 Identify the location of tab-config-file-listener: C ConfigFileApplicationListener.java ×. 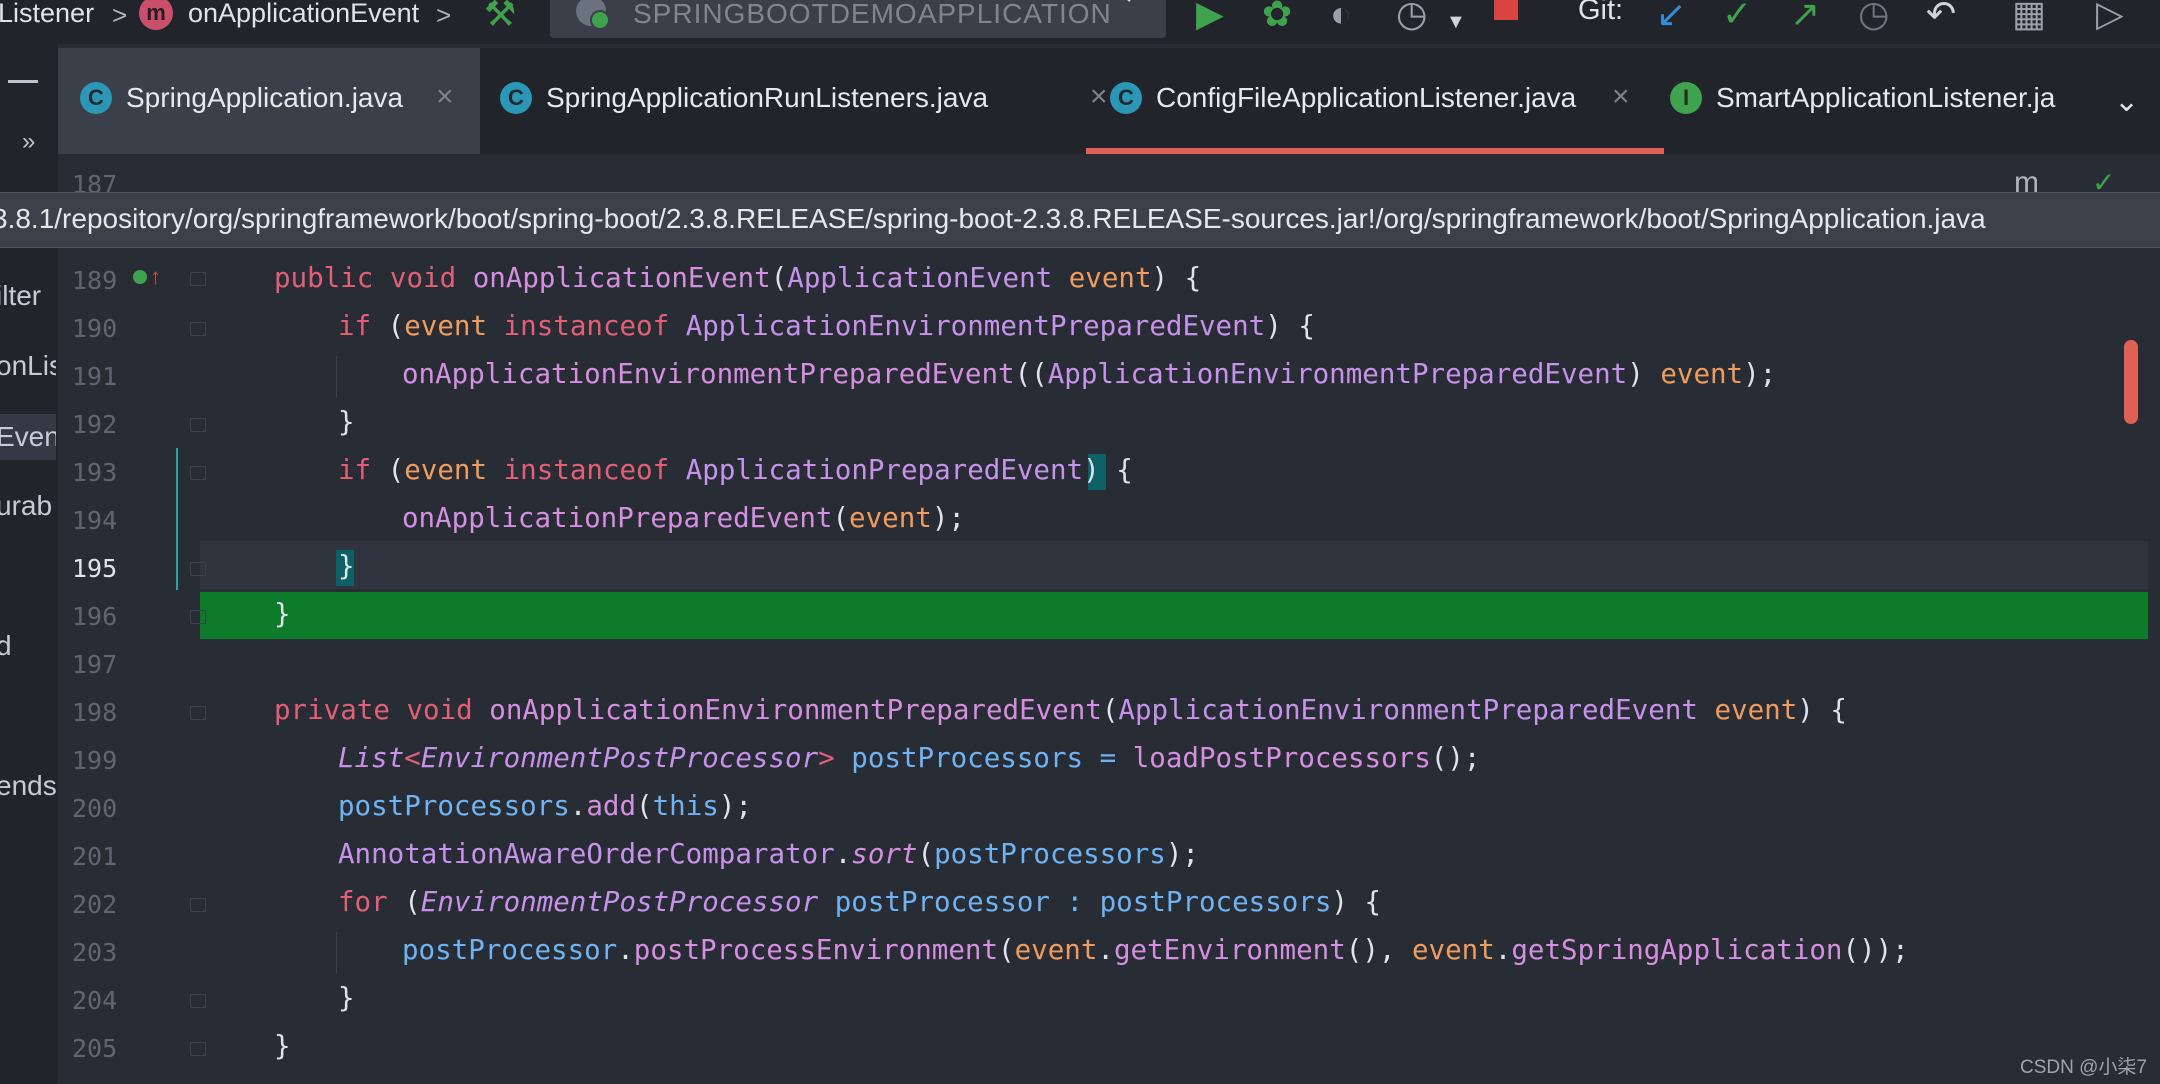
(1368, 101).